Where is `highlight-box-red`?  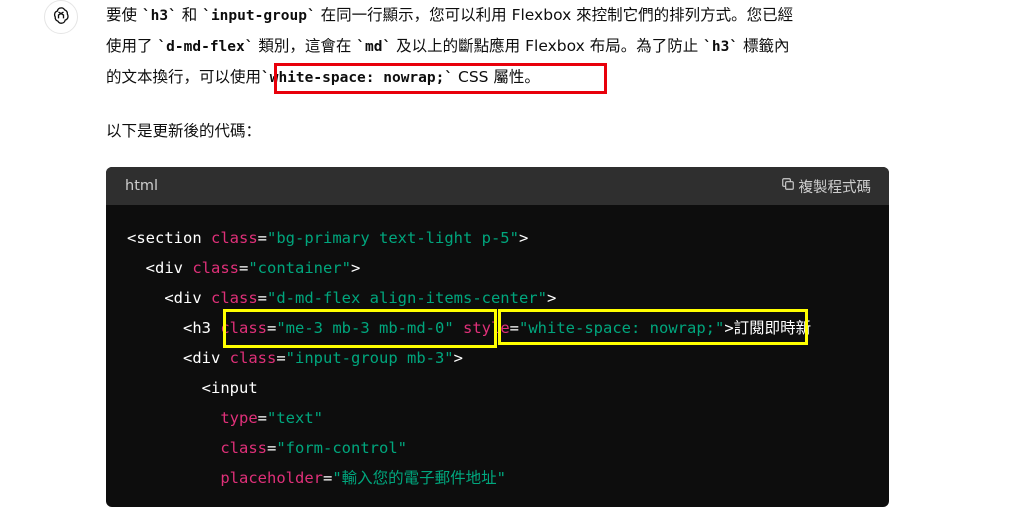
highlight-box-red is located at coordinates (440, 78).